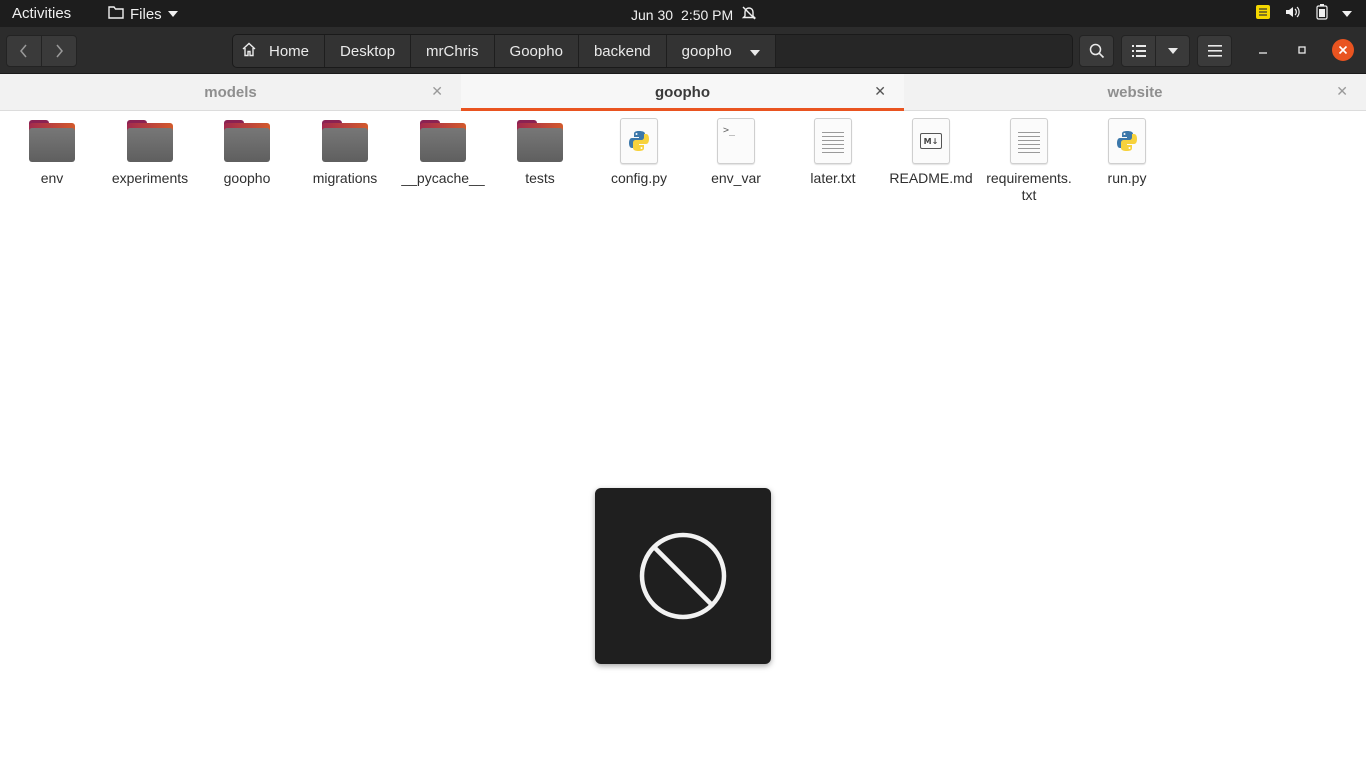 The height and width of the screenshot is (768, 1366). I want to click on file-name: env_var, so click(736, 178).